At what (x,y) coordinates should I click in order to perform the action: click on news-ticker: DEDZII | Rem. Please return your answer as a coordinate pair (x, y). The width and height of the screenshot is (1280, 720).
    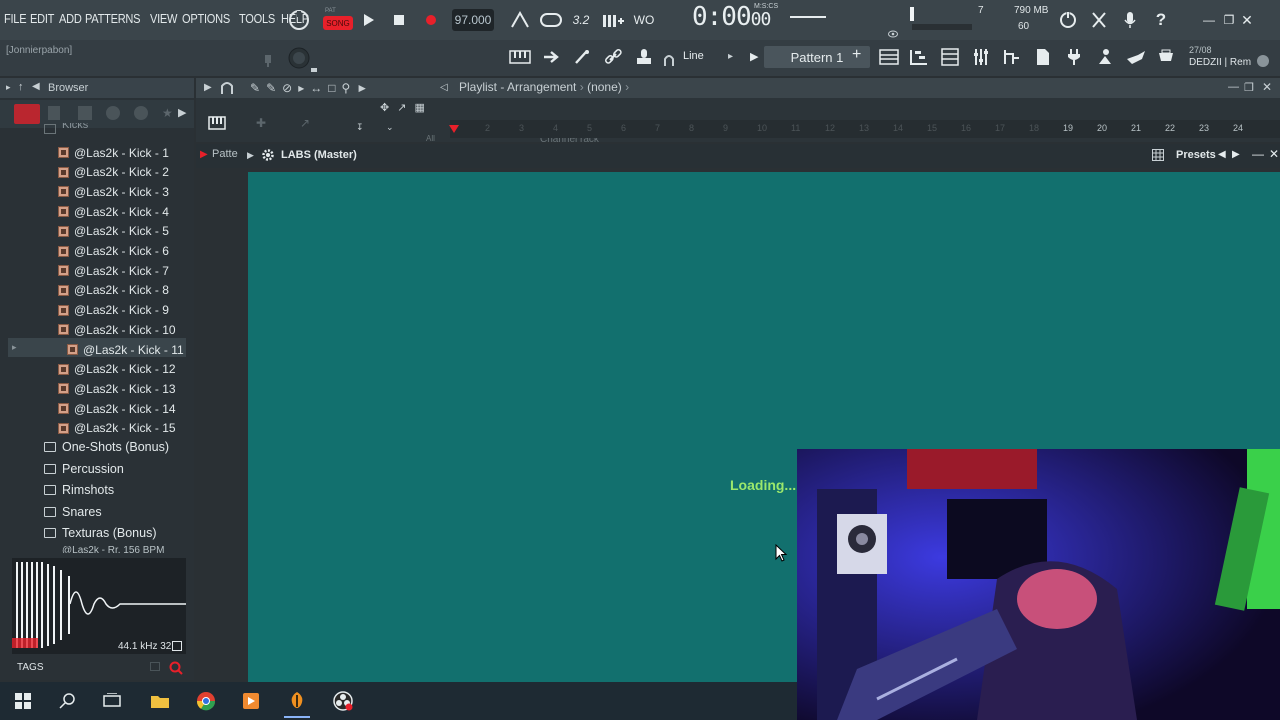
    Looking at the image, I should click on (1220, 62).